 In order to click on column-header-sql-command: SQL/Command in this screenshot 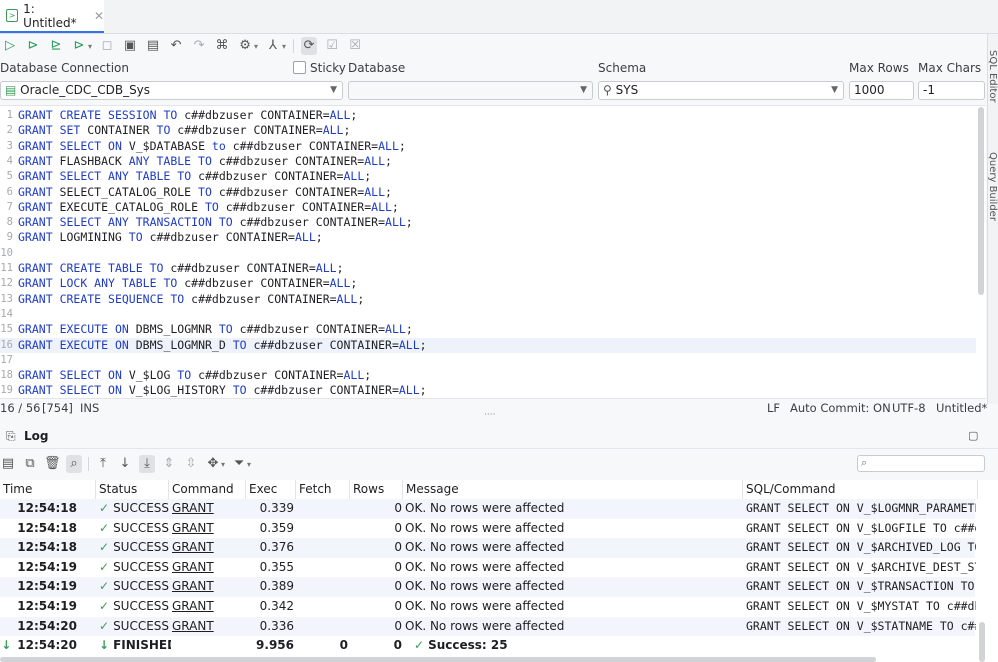, I will do `click(860, 489)`.